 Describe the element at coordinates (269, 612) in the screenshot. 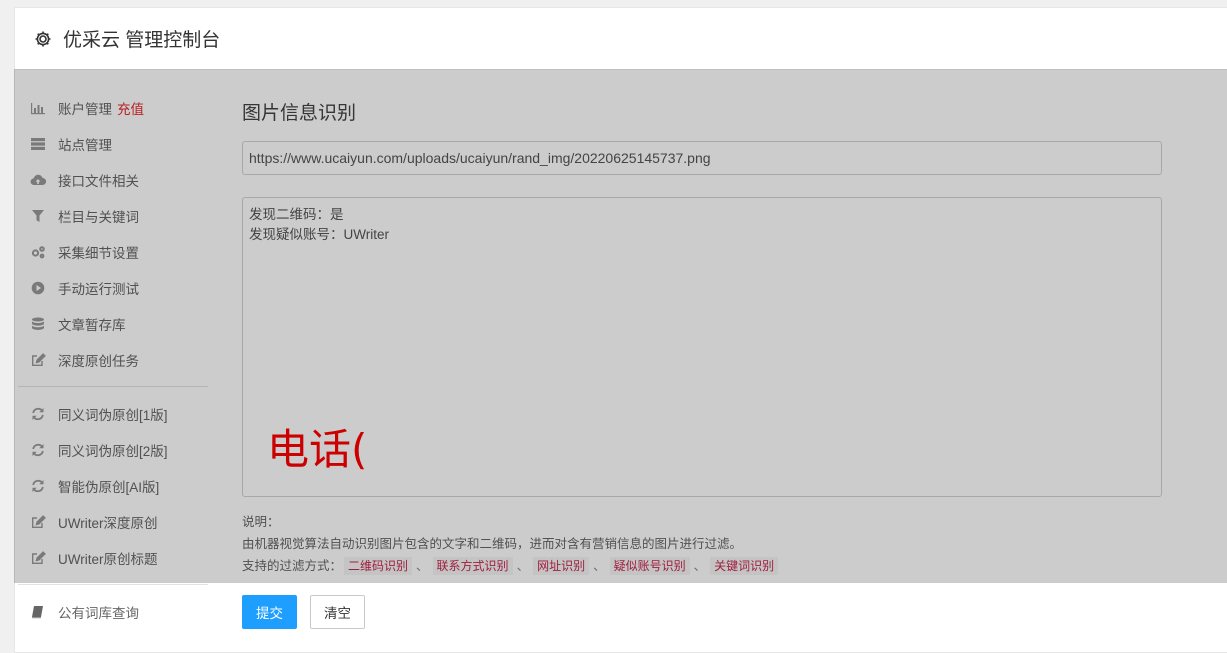

I see `submit-button: 提交` at that location.